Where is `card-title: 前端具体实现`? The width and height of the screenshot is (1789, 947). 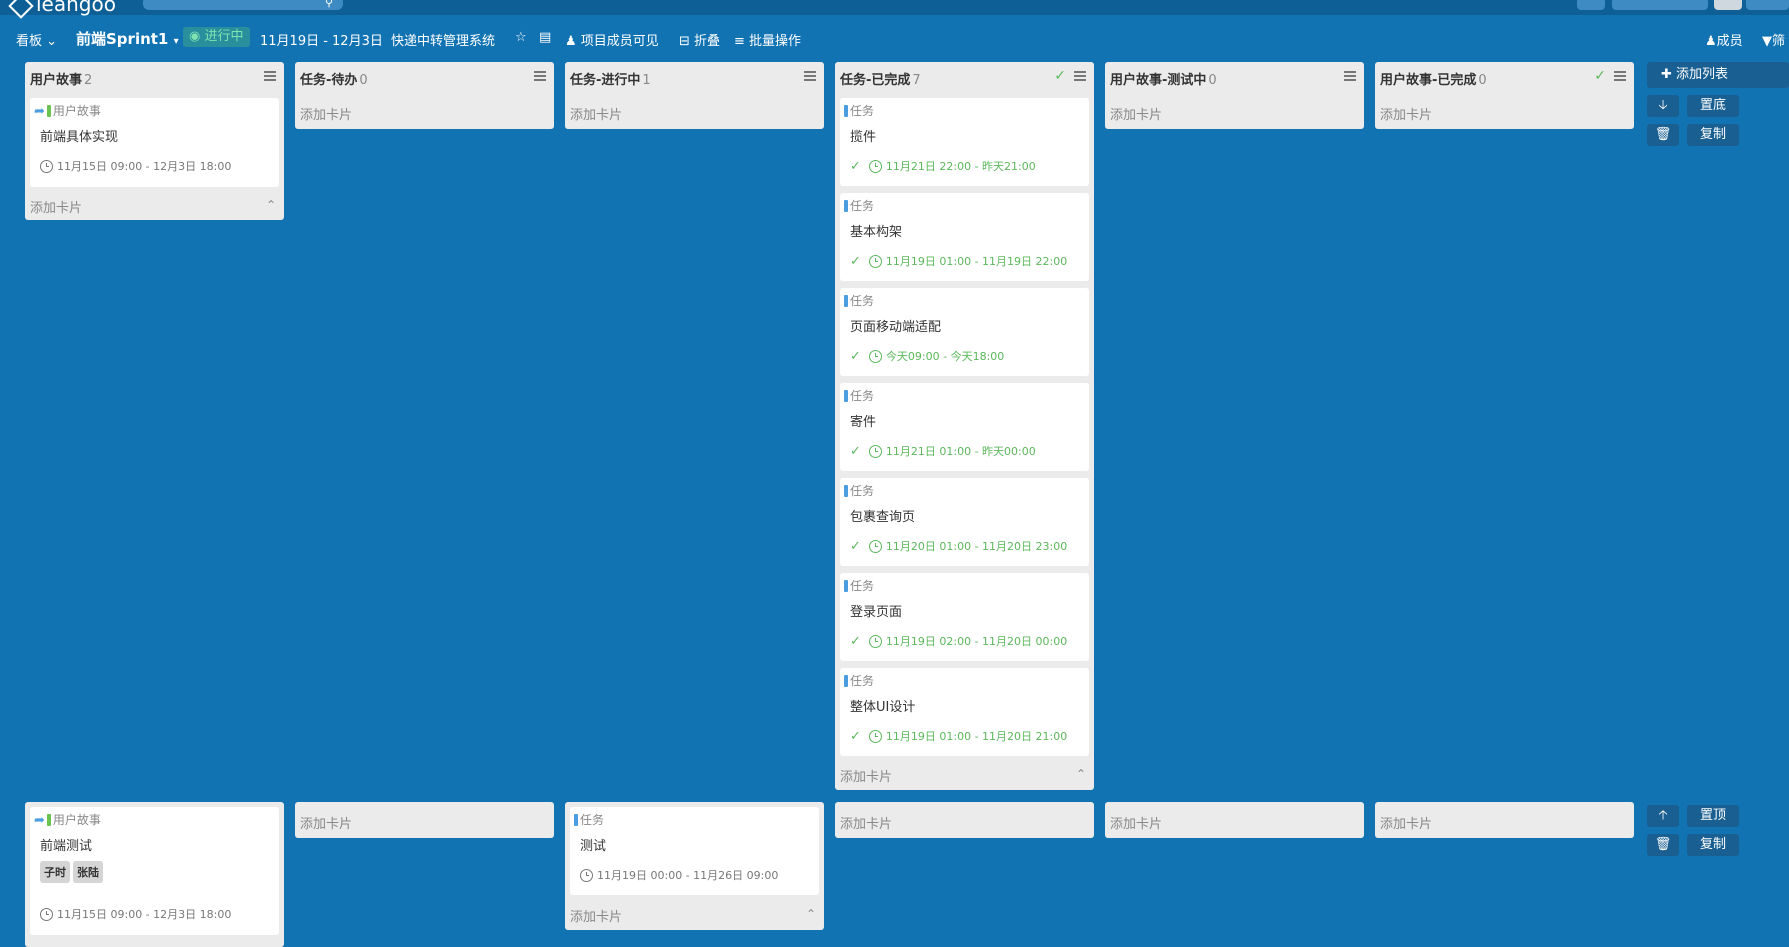
card-title: 前端具体实现 is located at coordinates (79, 137).